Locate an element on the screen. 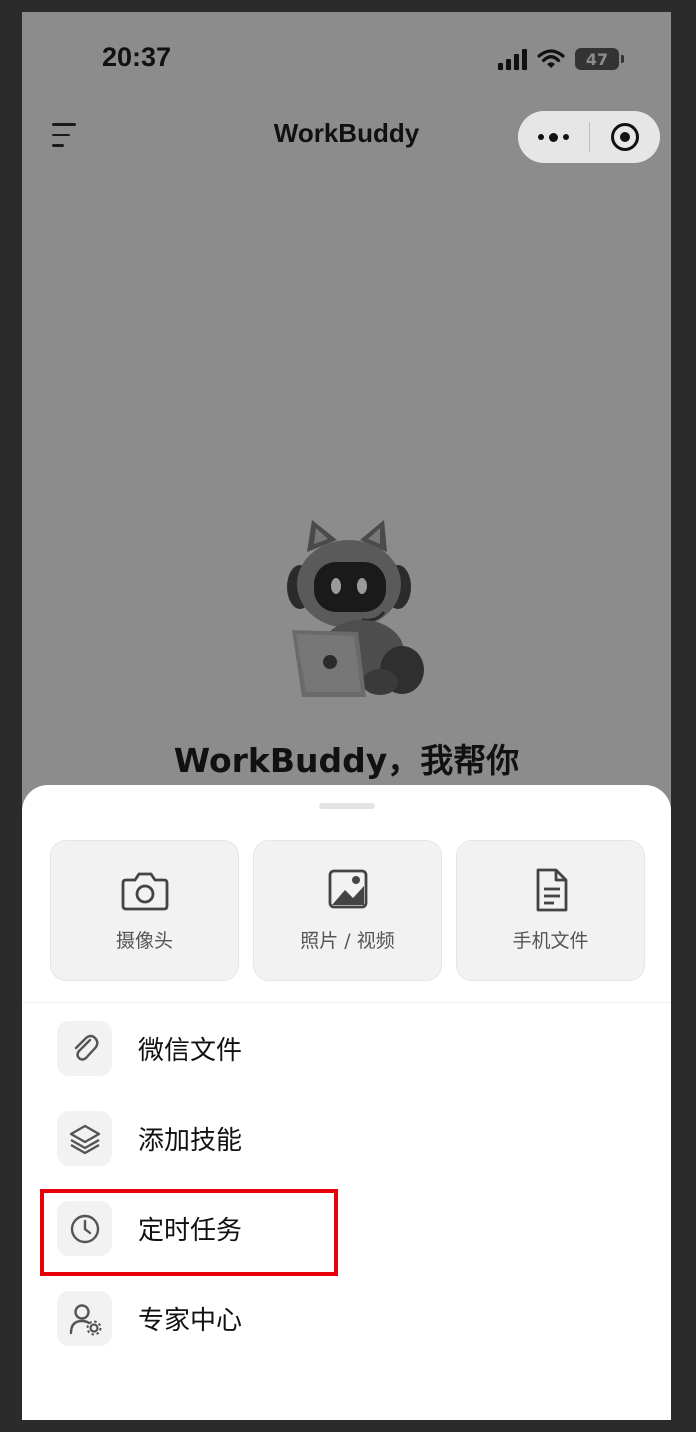 This screenshot has height=1432, width=696. miniprogram-capsule is located at coordinates (589, 137).